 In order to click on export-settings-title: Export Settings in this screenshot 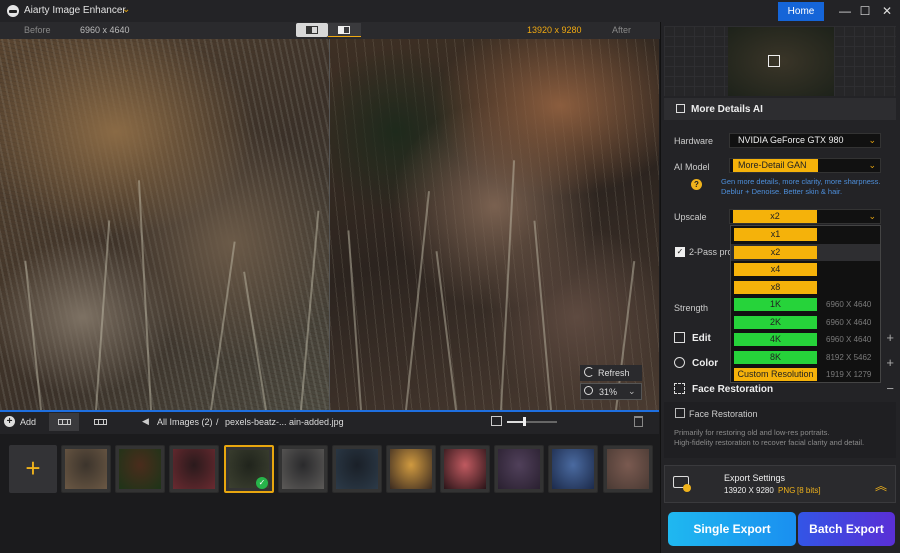, I will do `click(755, 478)`.